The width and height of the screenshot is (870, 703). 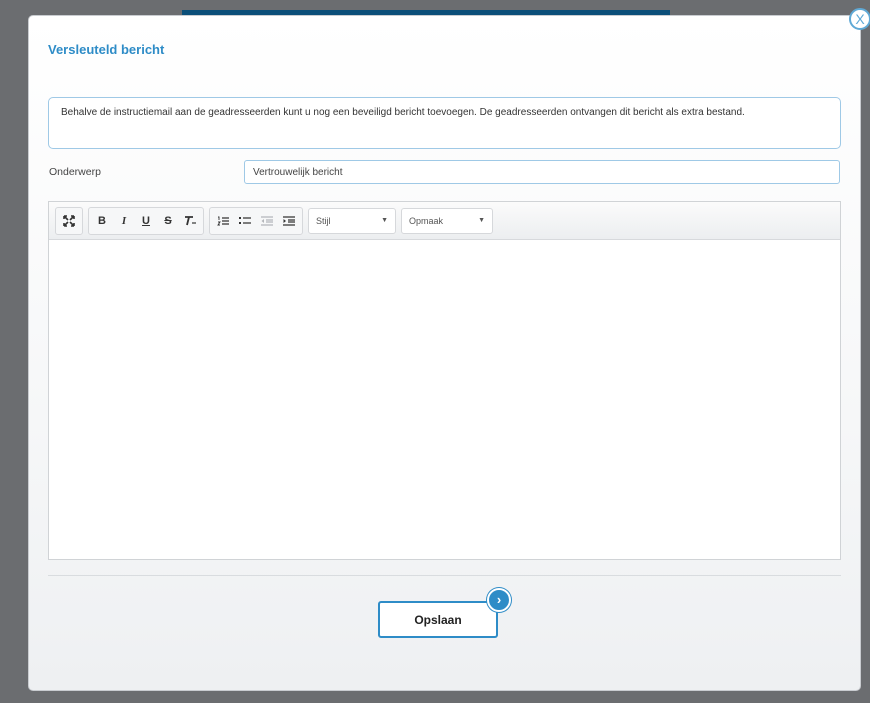 I want to click on toolbar-group-format: B I U S, so click(x=146, y=220).